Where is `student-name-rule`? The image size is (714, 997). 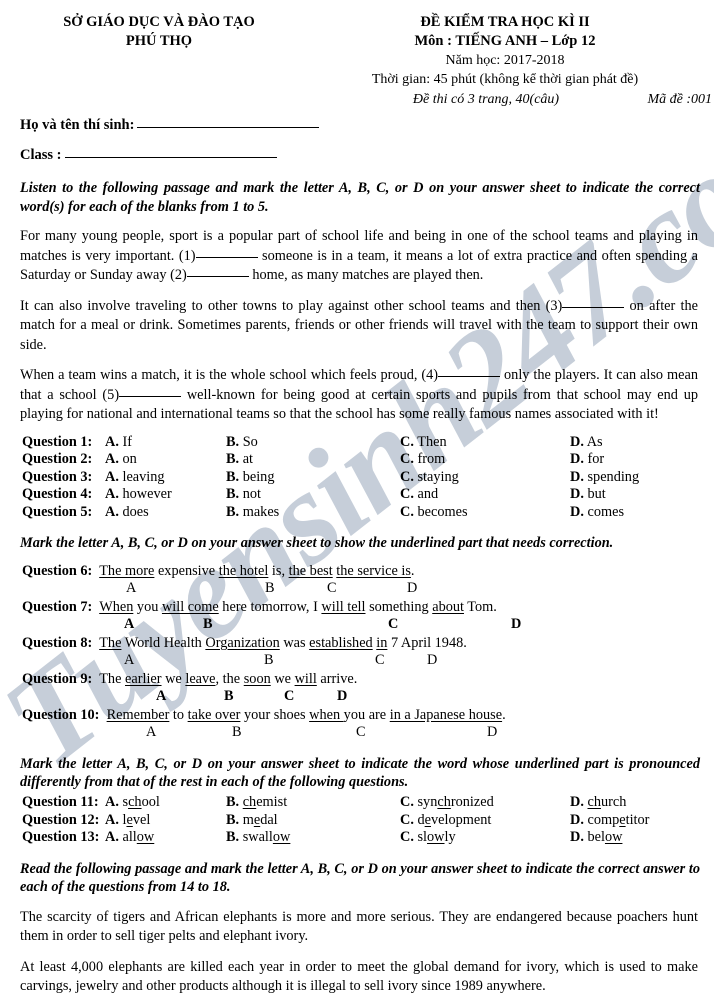
student-name-rule is located at coordinates (228, 127).